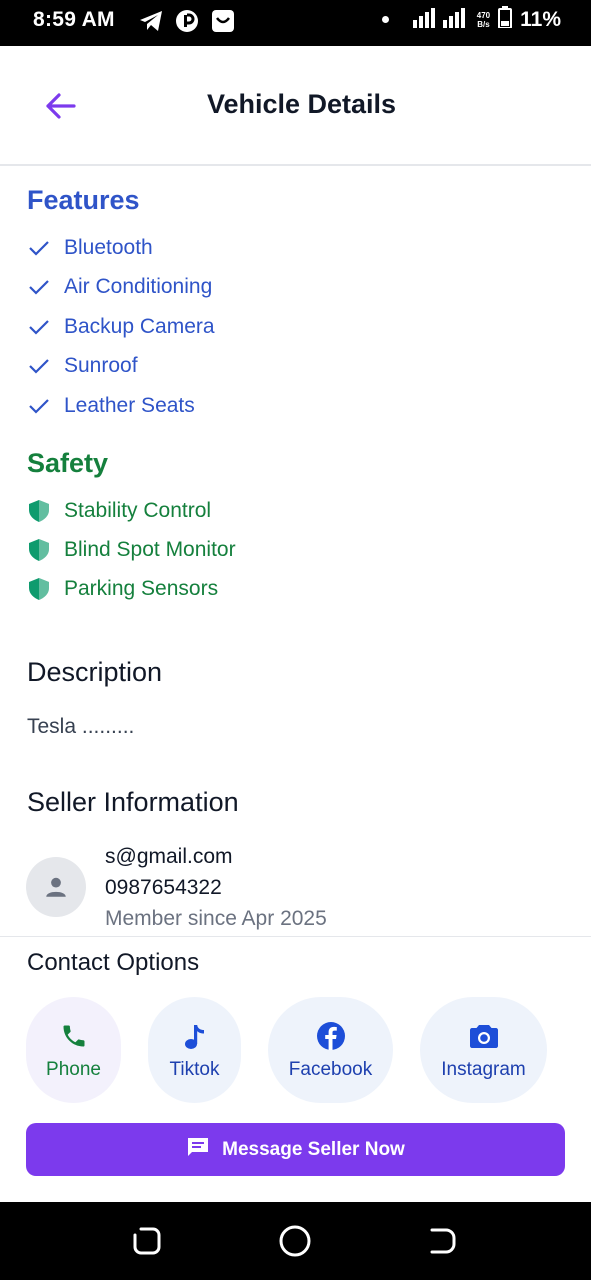 Image resolution: width=591 pixels, height=1280 pixels. Describe the element at coordinates (119, 287) in the screenshot. I see `feature-item: Air Conditioning` at that location.